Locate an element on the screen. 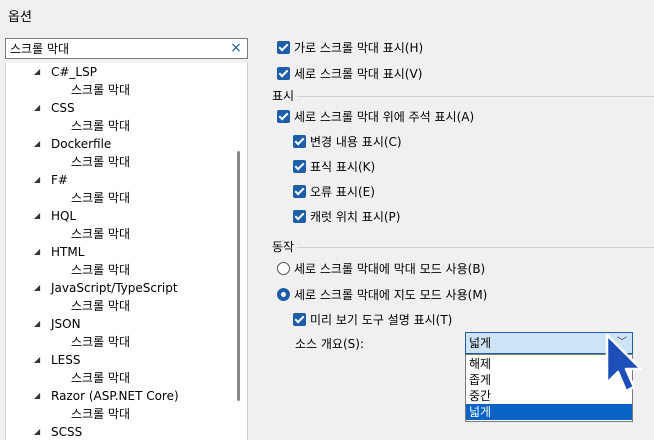 The image size is (654, 440). checkbox-label: 미리 보기 도구 설명 표시(T) is located at coordinates (381, 320).